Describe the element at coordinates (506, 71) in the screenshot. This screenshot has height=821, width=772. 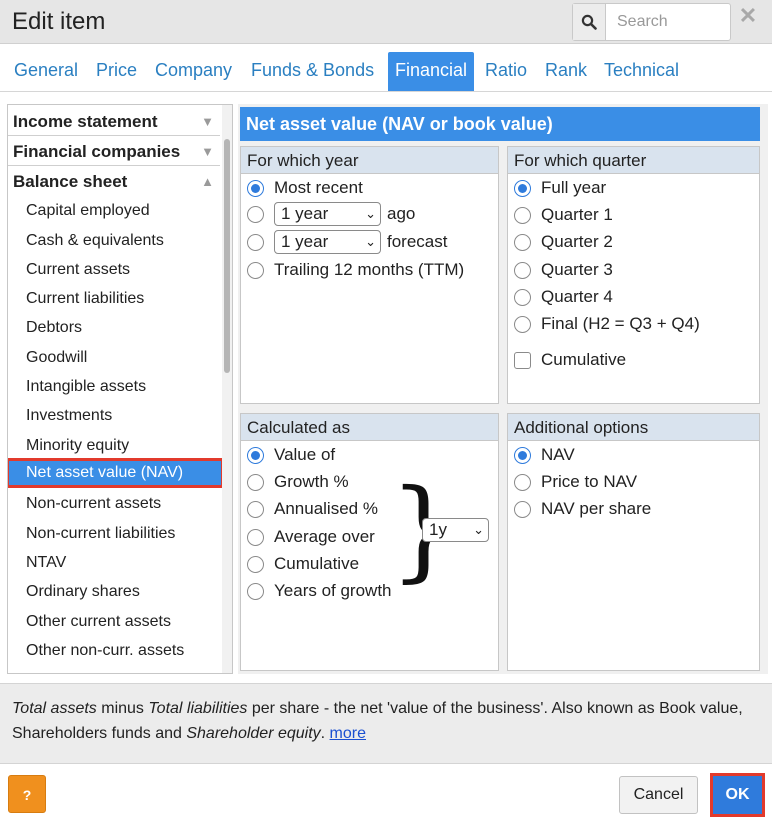
I see `tab-ratio: Ratio` at that location.